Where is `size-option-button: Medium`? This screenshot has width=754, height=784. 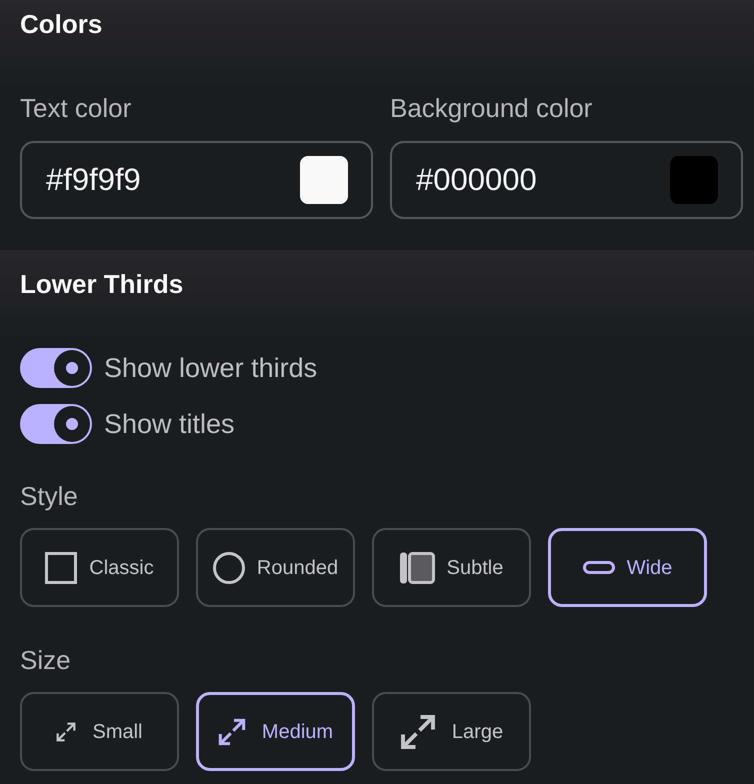 size-option-button: Medium is located at coordinates (275, 731).